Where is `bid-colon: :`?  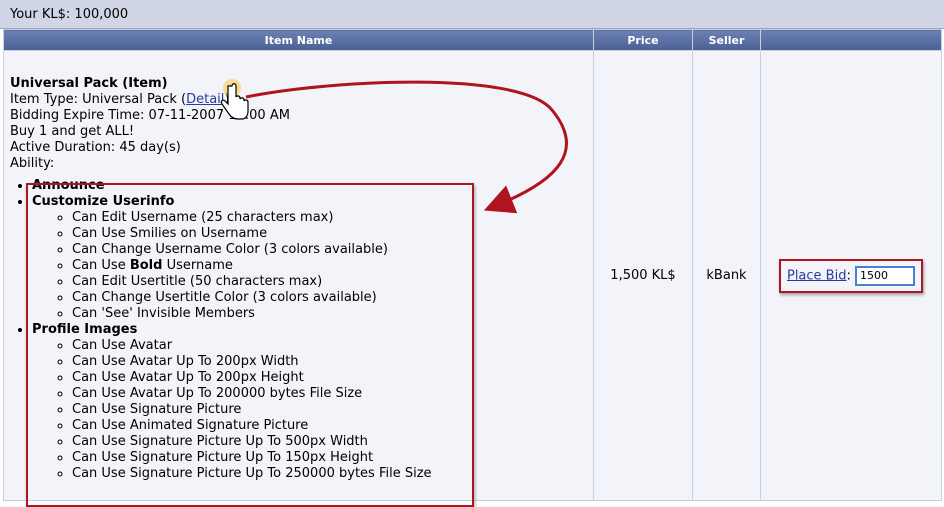 bid-colon: : is located at coordinates (848, 275).